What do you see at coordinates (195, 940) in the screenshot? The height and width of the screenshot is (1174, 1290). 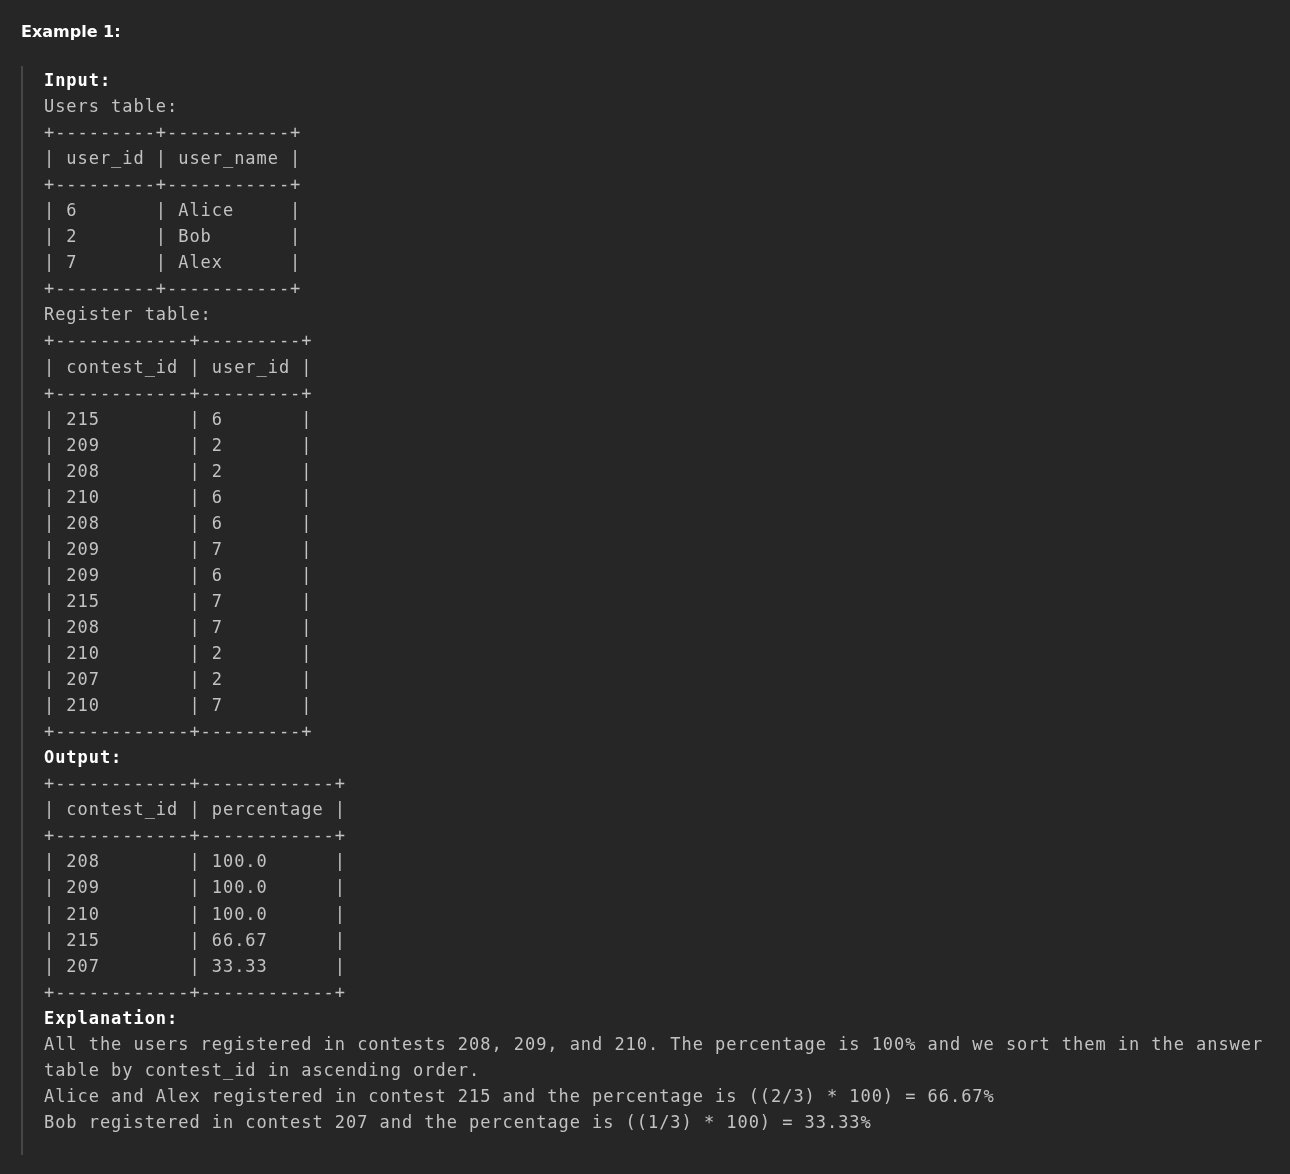 I see `code-line: | 215 | 66.67 |` at bounding box center [195, 940].